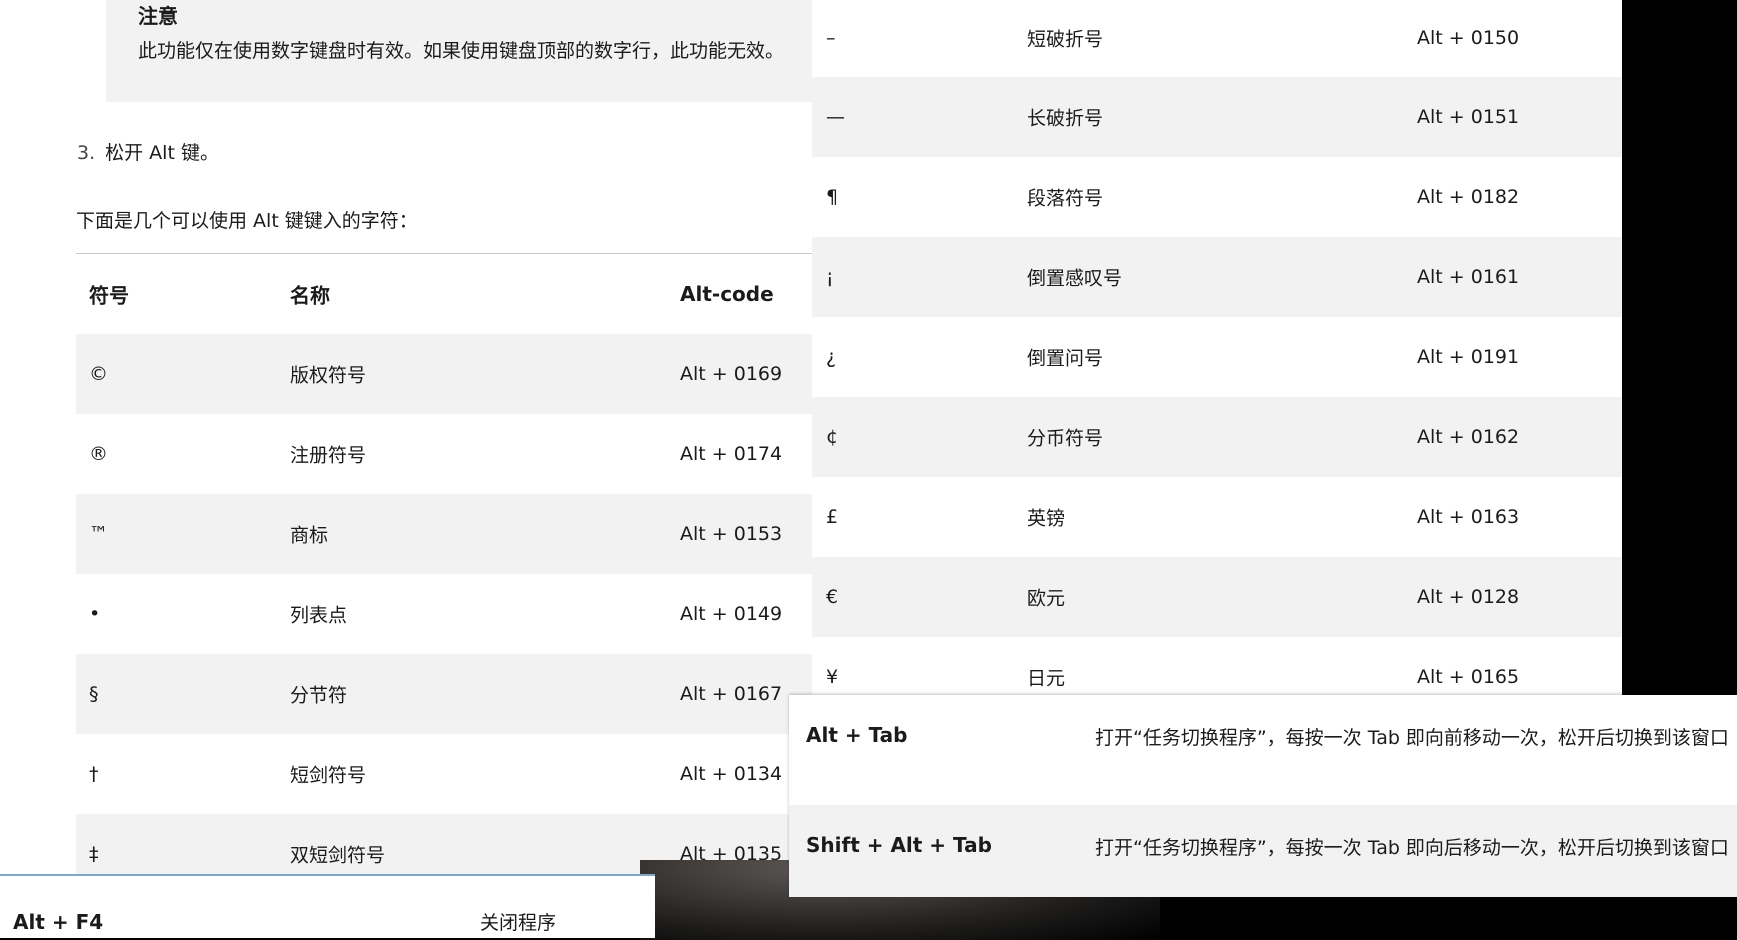  What do you see at coordinates (444, 454) in the screenshot?
I see `table-row: ® 注册符号 Alt + 0174` at bounding box center [444, 454].